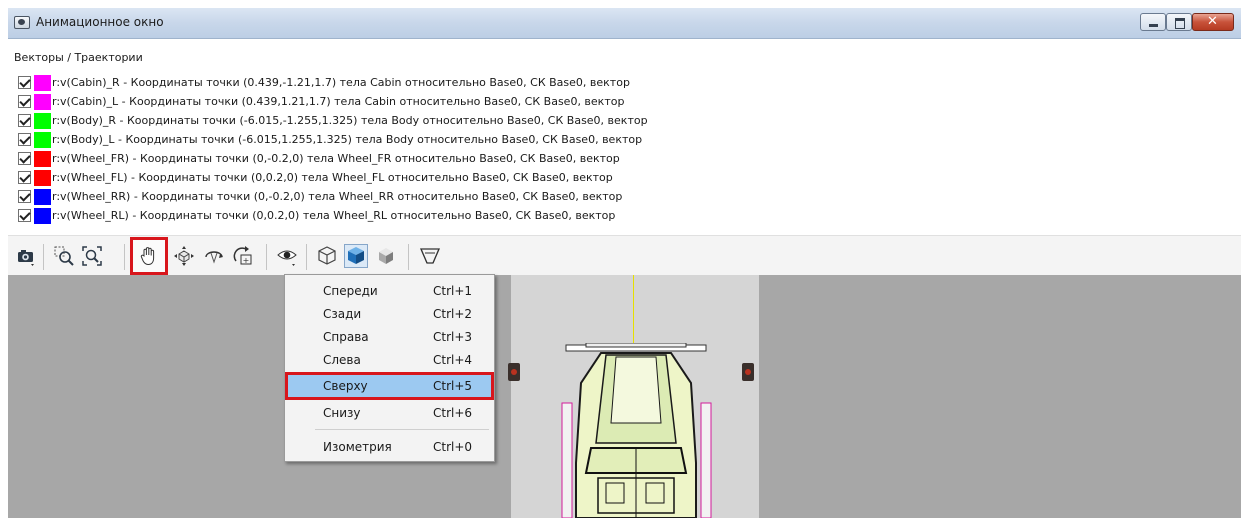 This screenshot has width=1241, height=518. Describe the element at coordinates (389, 314) in the screenshot. I see `menu-item-back: Сзади Ctrl+2` at that location.